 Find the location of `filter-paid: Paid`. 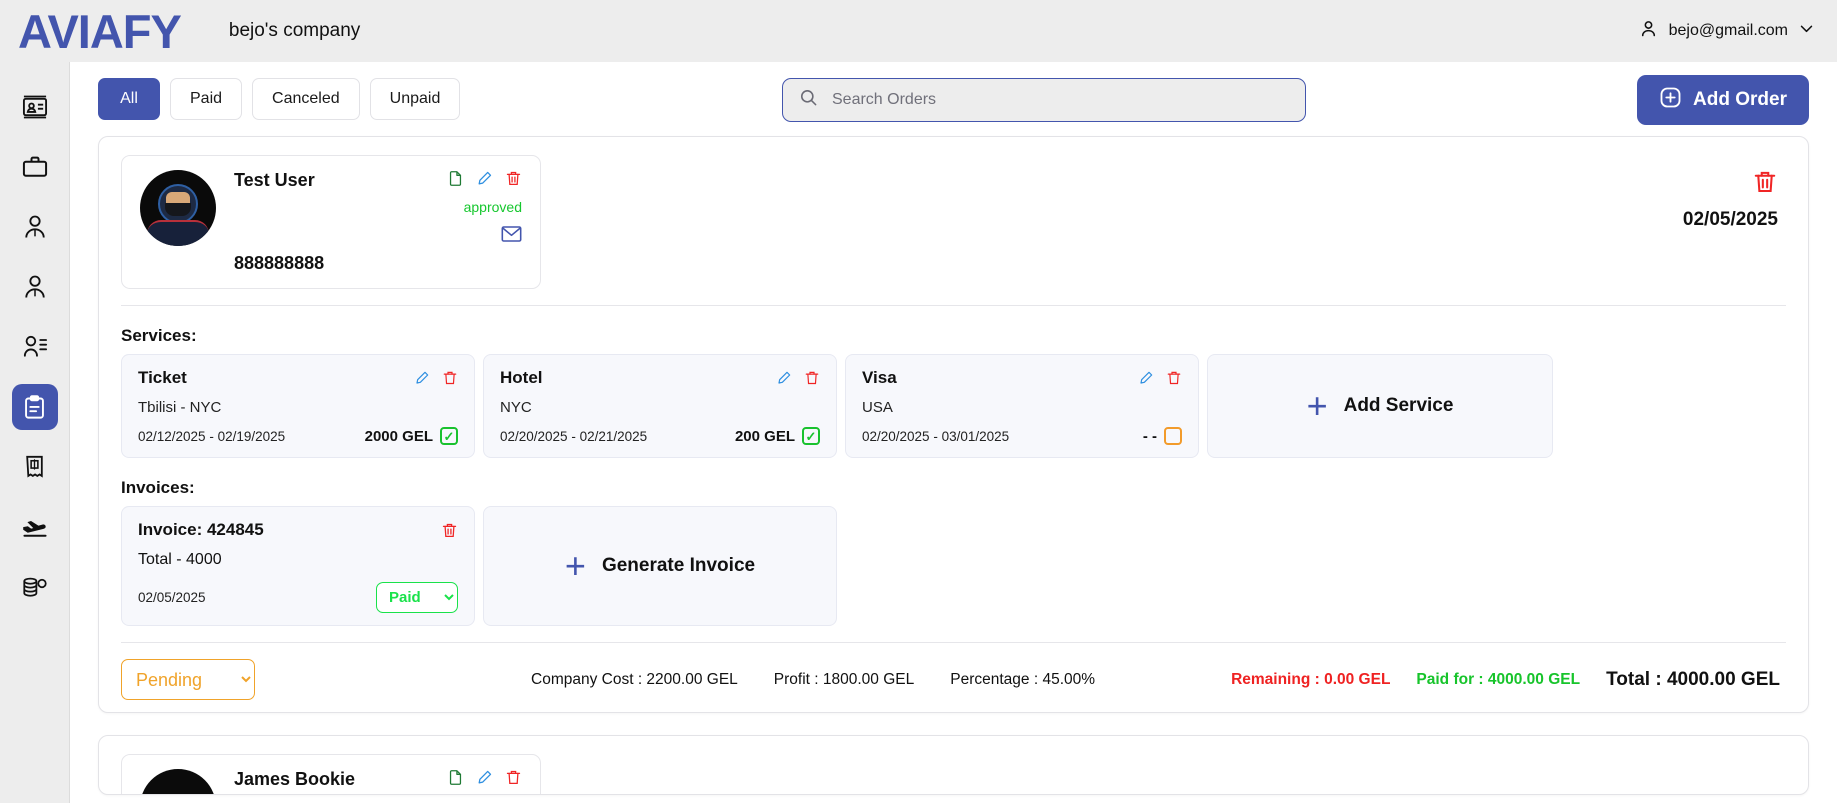

filter-paid: Paid is located at coordinates (206, 99).